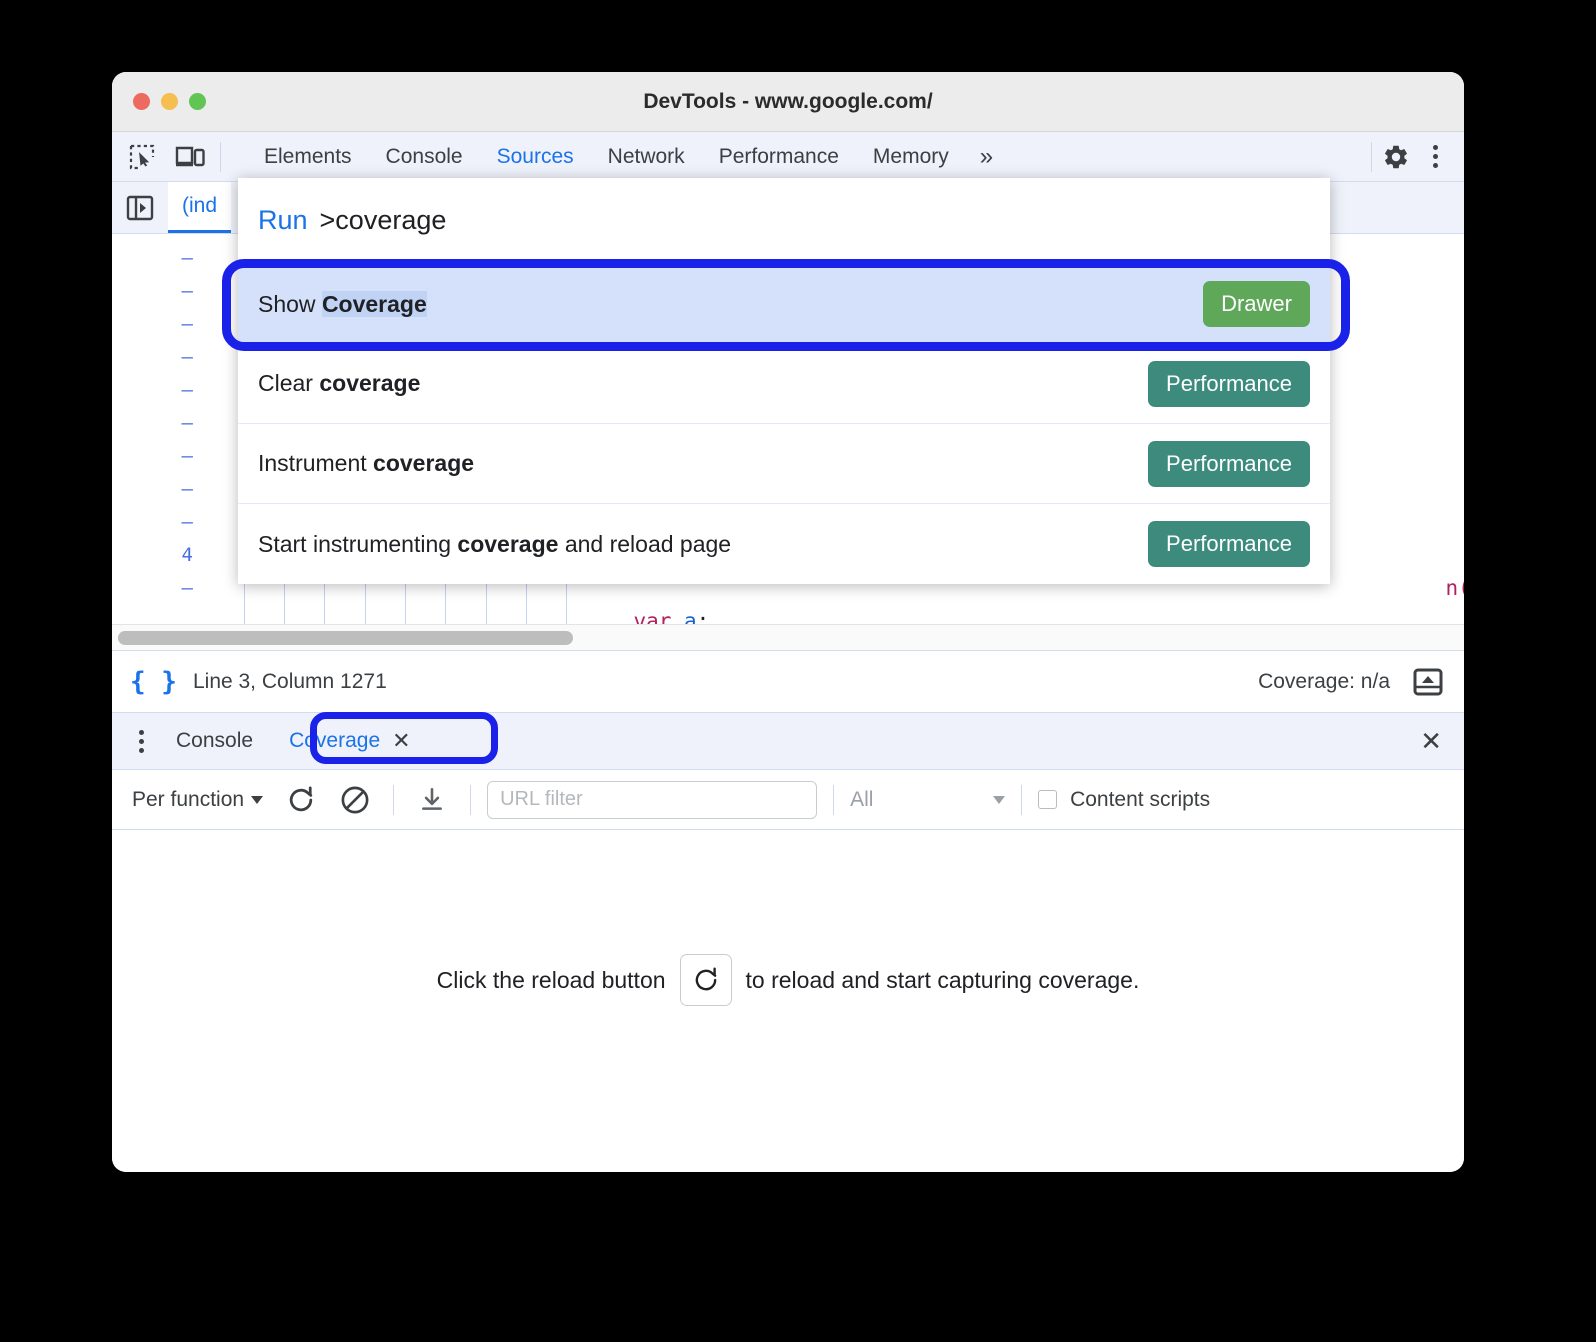 The width and height of the screenshot is (1596, 1342). What do you see at coordinates (308, 157) in the screenshot?
I see `tab-elements: Elements` at bounding box center [308, 157].